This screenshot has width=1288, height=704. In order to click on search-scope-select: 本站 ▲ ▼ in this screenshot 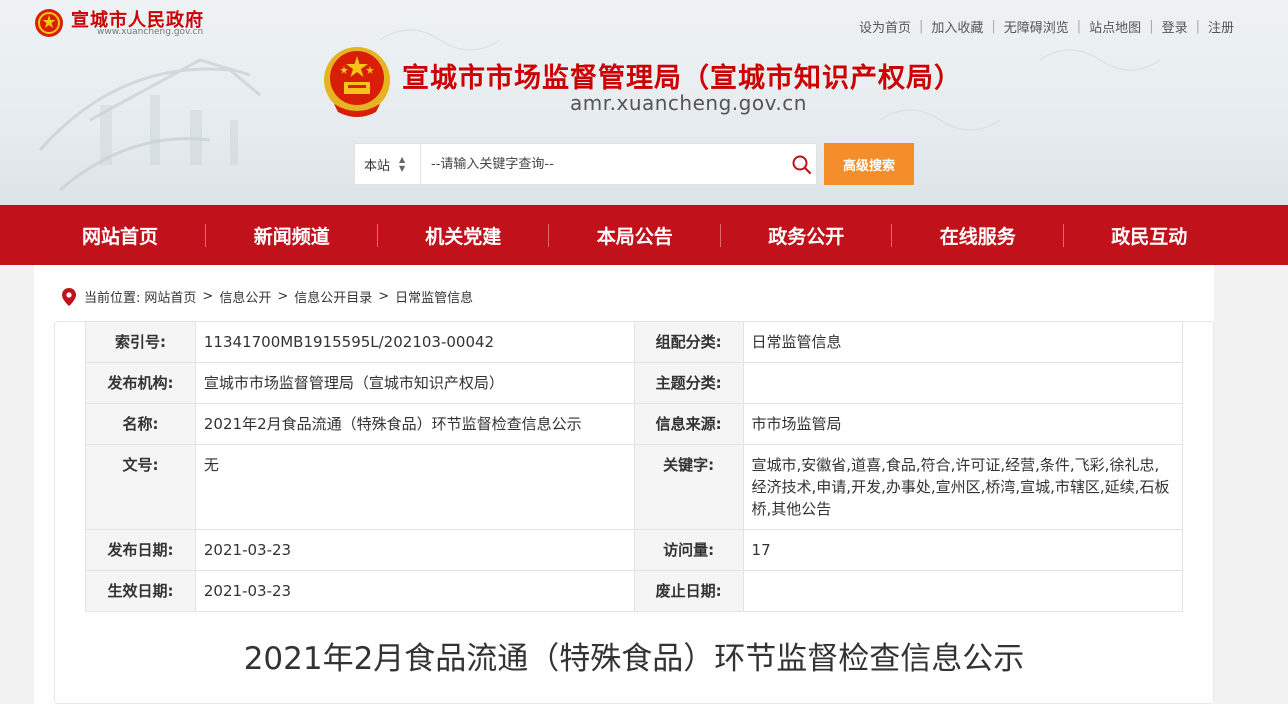, I will do `click(388, 164)`.